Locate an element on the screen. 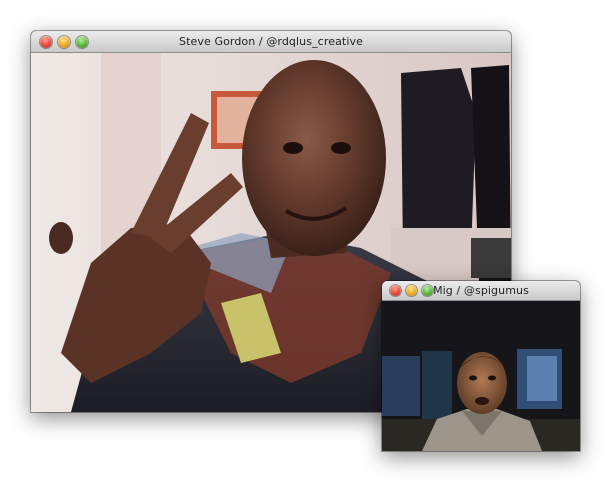 The width and height of the screenshot is (612, 484). self-view-window: Mig / @spigumus is located at coordinates (481, 366).